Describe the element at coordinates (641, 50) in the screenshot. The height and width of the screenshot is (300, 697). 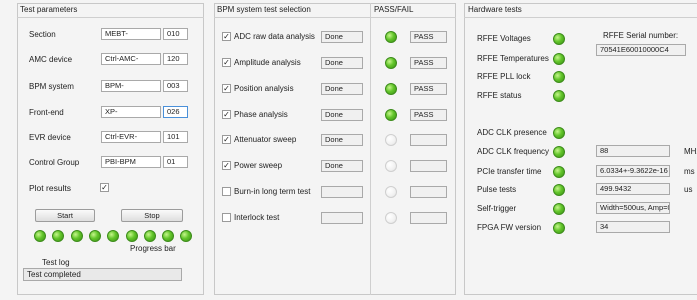
I see `rffe-serial-field: 70541E60010000C4` at that location.